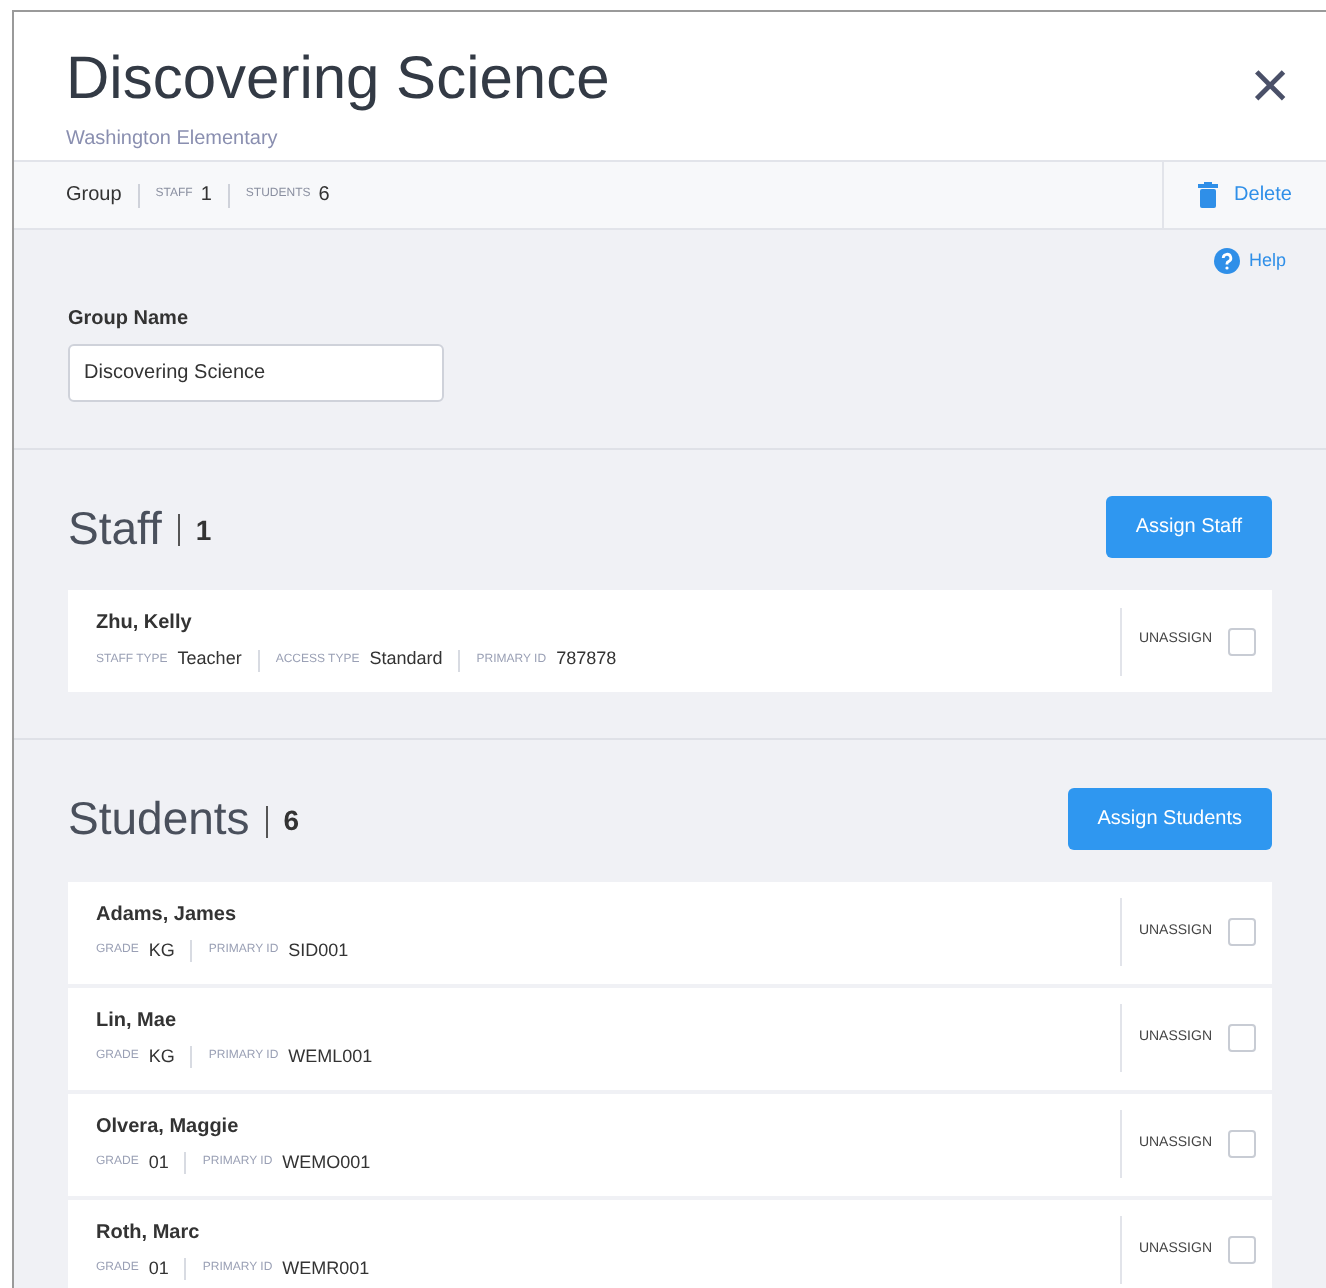  Describe the element at coordinates (129, 319) in the screenshot. I see `field-label: Group Name` at that location.